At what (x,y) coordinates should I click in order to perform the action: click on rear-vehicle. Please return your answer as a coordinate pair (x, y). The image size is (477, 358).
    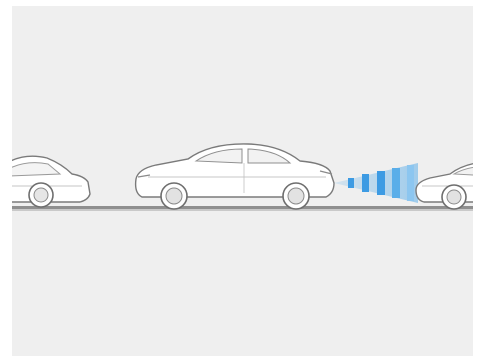
    Looking at the image, I should click on (51, 181).